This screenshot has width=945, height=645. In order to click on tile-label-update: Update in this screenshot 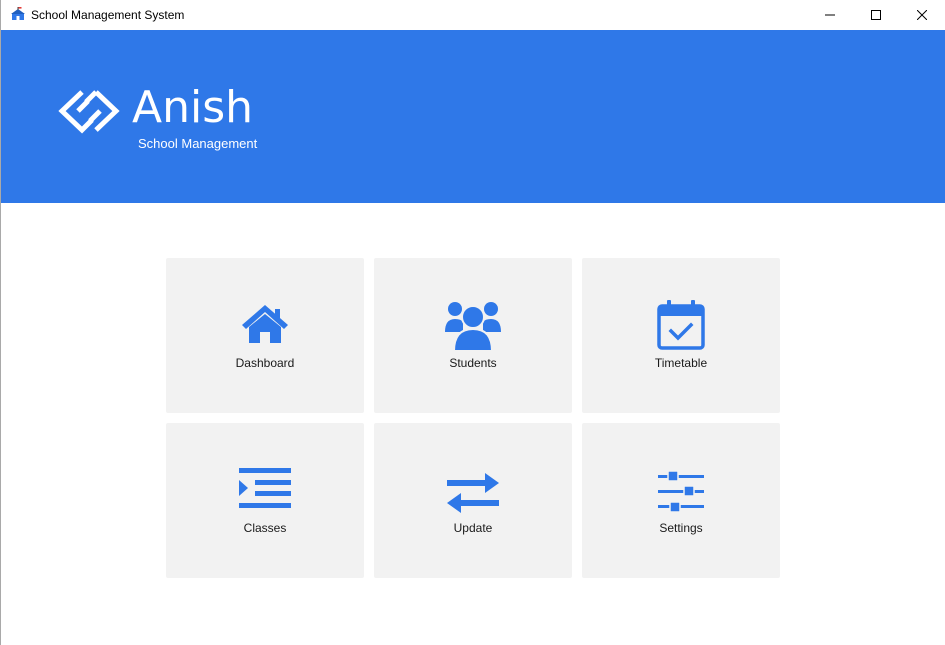, I will do `click(473, 528)`.